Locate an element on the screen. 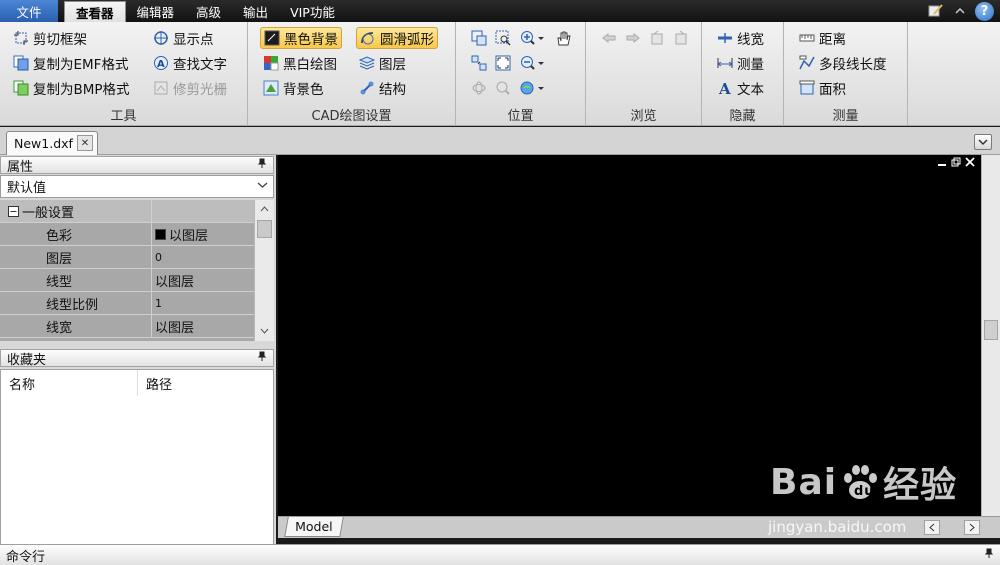 Image resolution: width=1000 pixels, height=565 pixels. distance-button: 距离 is located at coordinates (822, 38).